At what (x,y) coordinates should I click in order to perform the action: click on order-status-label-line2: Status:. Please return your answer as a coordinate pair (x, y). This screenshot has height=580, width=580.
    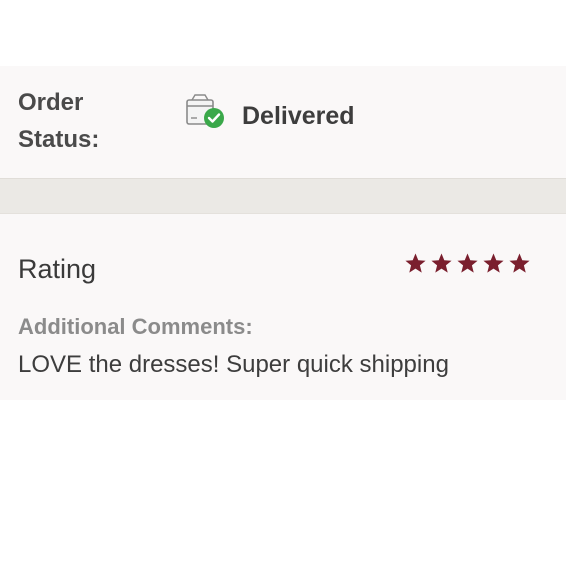
    Looking at the image, I should click on (59, 139).